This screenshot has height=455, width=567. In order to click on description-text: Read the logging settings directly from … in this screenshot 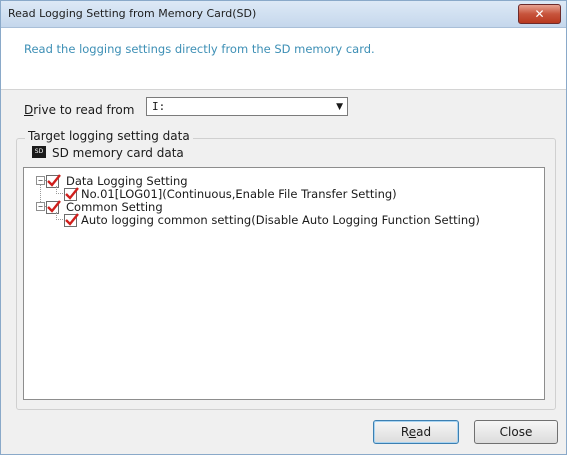, I will do `click(199, 49)`.